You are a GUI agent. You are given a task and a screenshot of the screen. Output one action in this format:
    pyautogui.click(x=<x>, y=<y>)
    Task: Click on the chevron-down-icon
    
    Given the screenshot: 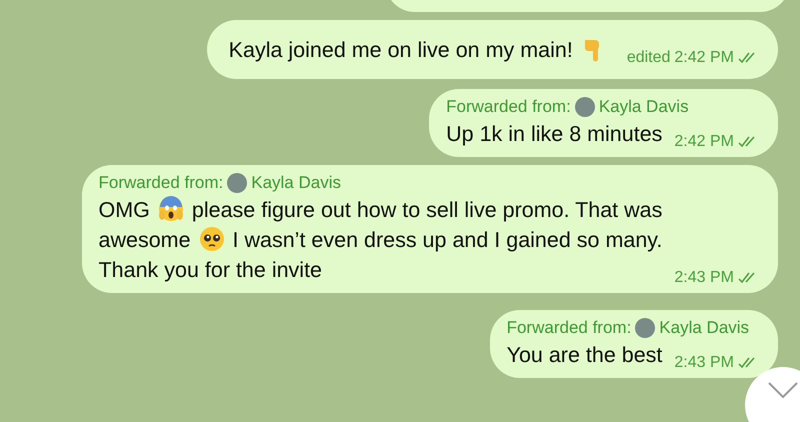 What is the action you would take?
    pyautogui.click(x=783, y=390)
    